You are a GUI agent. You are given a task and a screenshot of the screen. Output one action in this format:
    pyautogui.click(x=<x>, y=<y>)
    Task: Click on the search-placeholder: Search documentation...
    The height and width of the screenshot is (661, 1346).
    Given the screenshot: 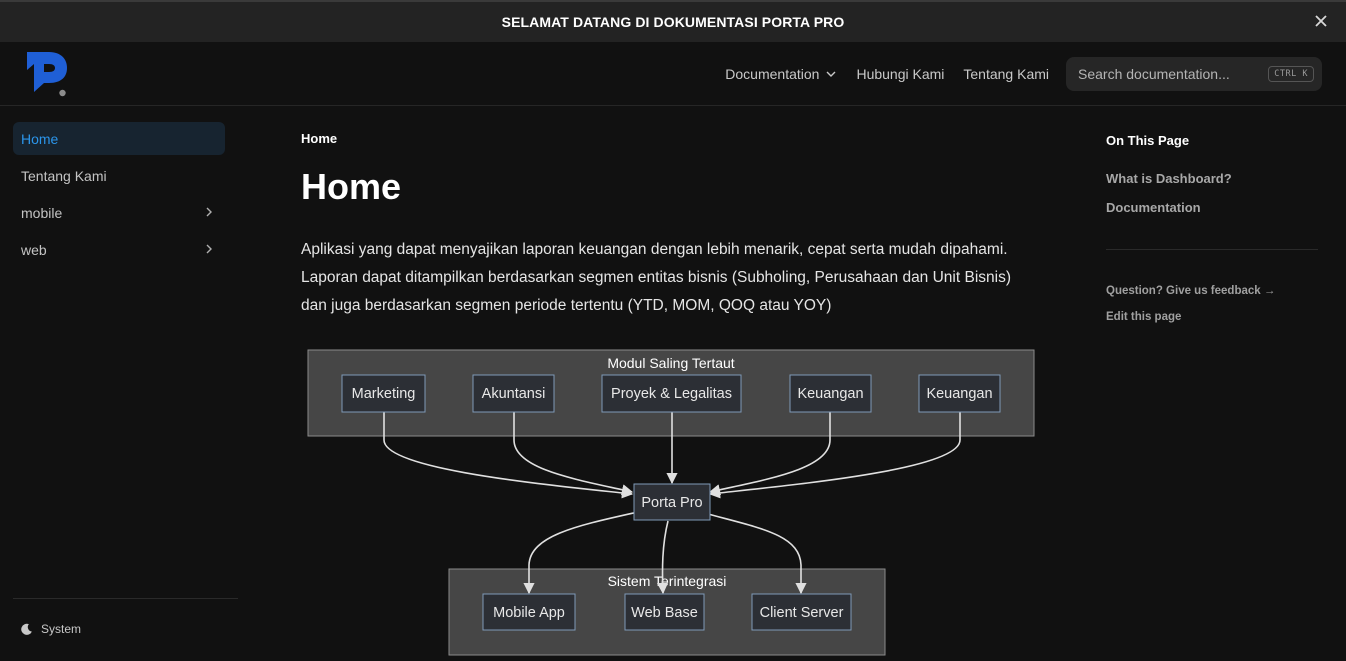 What is the action you would take?
    pyautogui.click(x=1154, y=74)
    